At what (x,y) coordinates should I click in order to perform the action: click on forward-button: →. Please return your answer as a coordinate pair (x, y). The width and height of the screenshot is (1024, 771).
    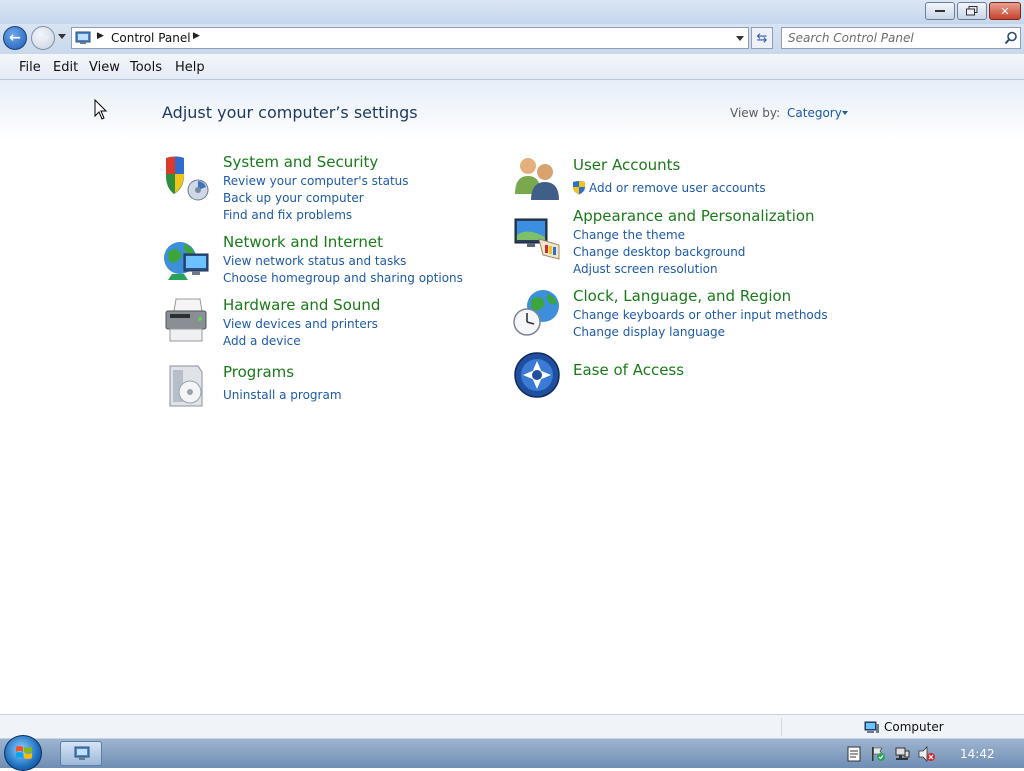
    Looking at the image, I should click on (43, 38).